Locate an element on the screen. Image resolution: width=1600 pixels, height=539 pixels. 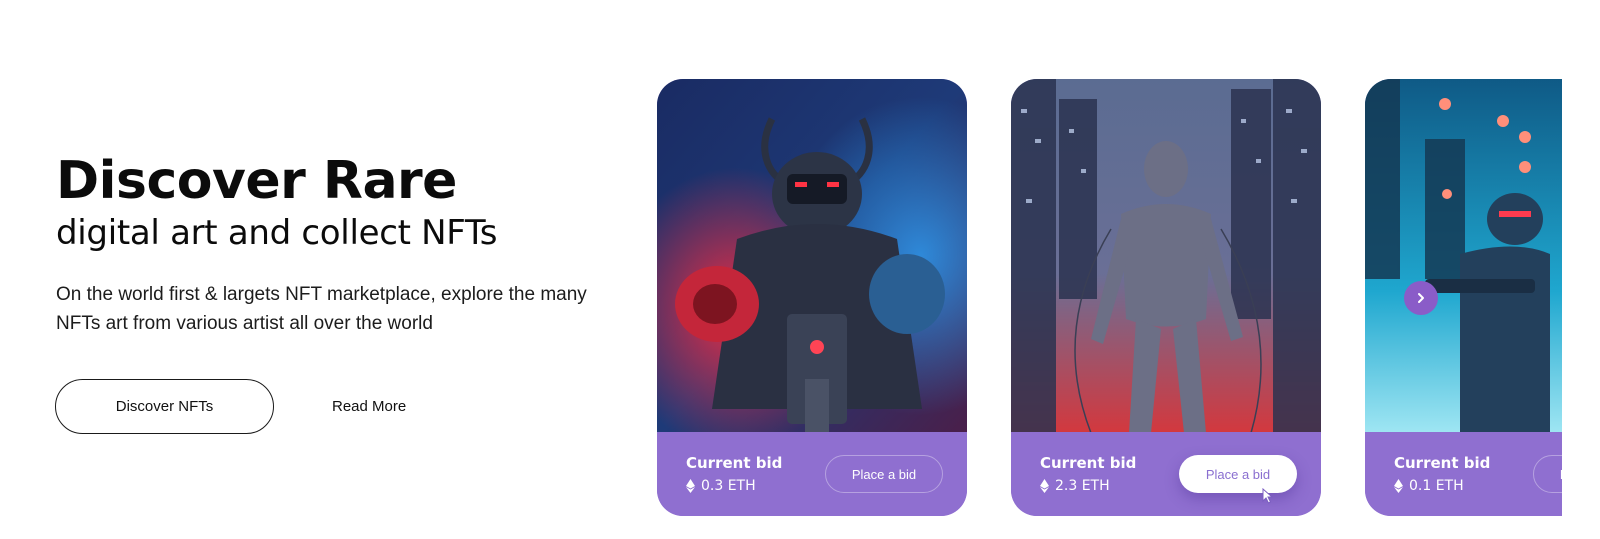
card-footer: Current bid 0.3 ETH Place a bid is located at coordinates (812, 474).